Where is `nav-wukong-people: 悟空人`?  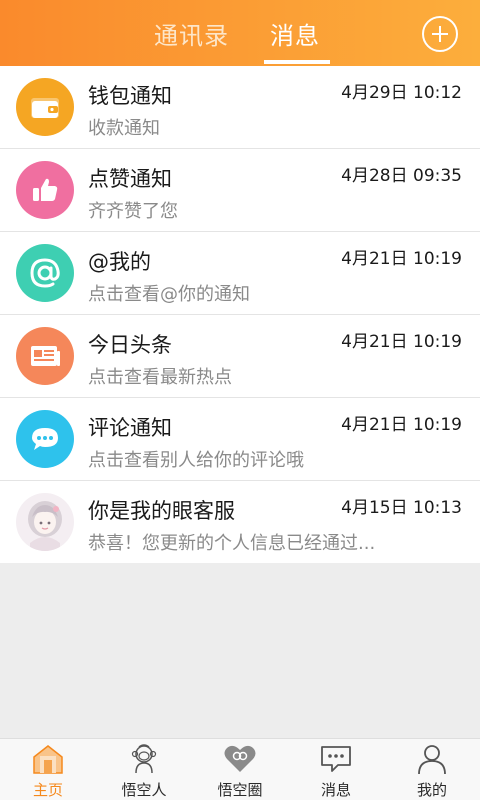 nav-wukong-people: 悟空人 is located at coordinates (144, 769).